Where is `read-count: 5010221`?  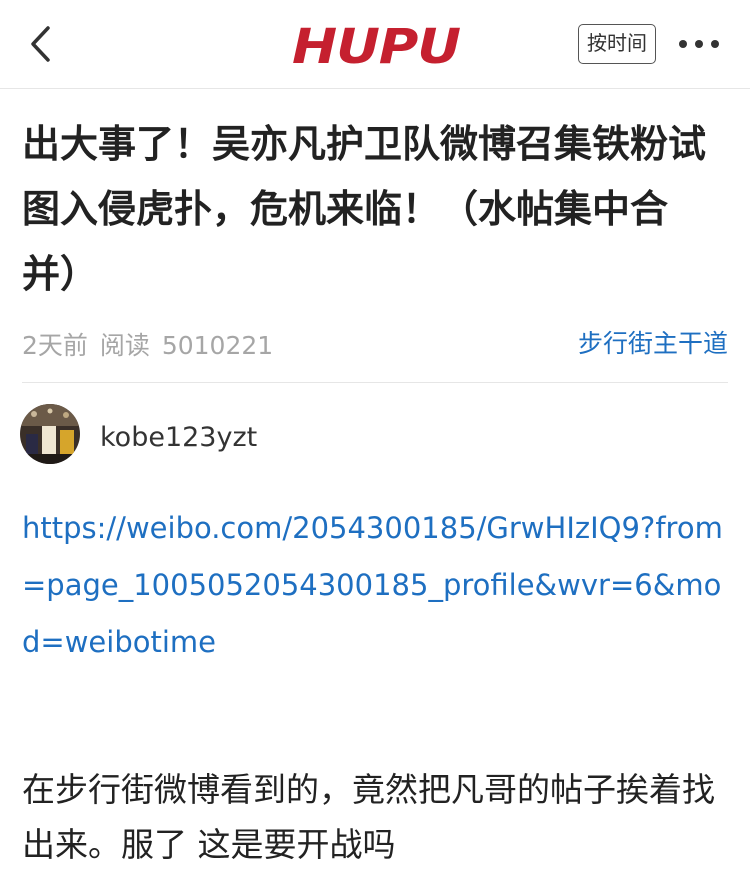 read-count: 5010221 is located at coordinates (217, 345).